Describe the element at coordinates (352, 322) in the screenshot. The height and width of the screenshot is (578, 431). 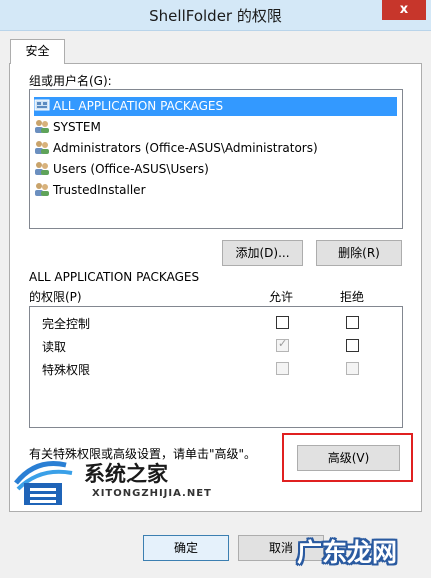
I see `deny-full-control-checkbox` at that location.